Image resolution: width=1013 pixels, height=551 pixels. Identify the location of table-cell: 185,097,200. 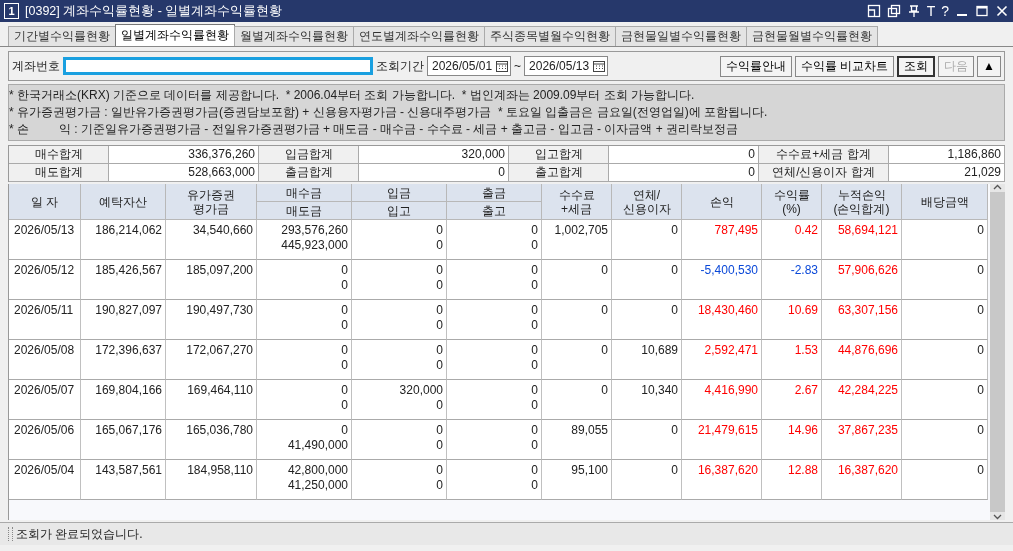
(211, 280).